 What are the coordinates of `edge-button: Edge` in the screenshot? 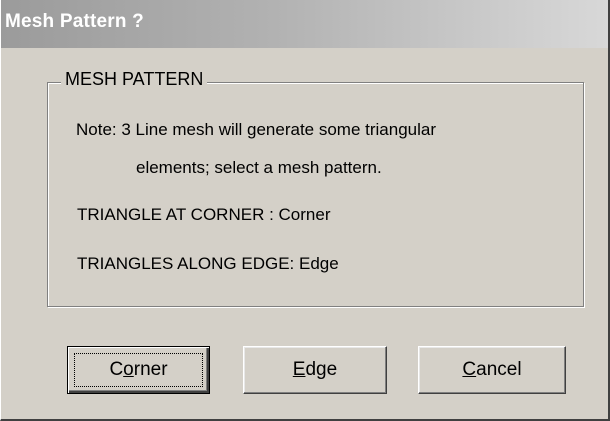 It's located at (315, 370).